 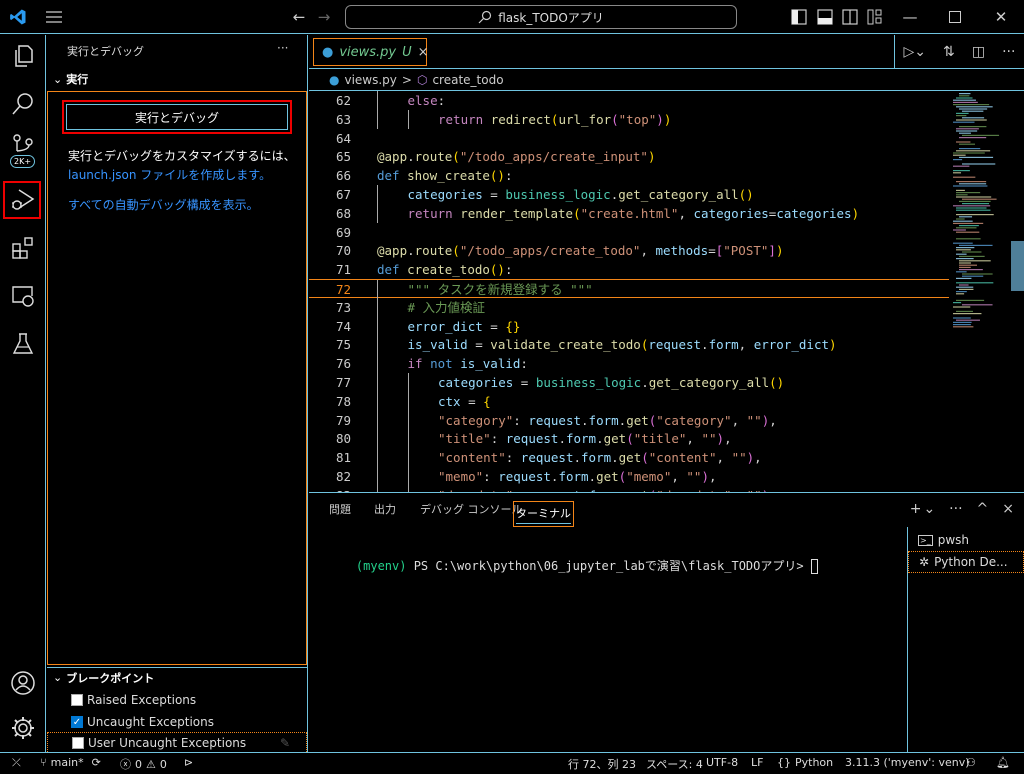 I want to click on feedback-icon: ⚇, so click(x=971, y=762).